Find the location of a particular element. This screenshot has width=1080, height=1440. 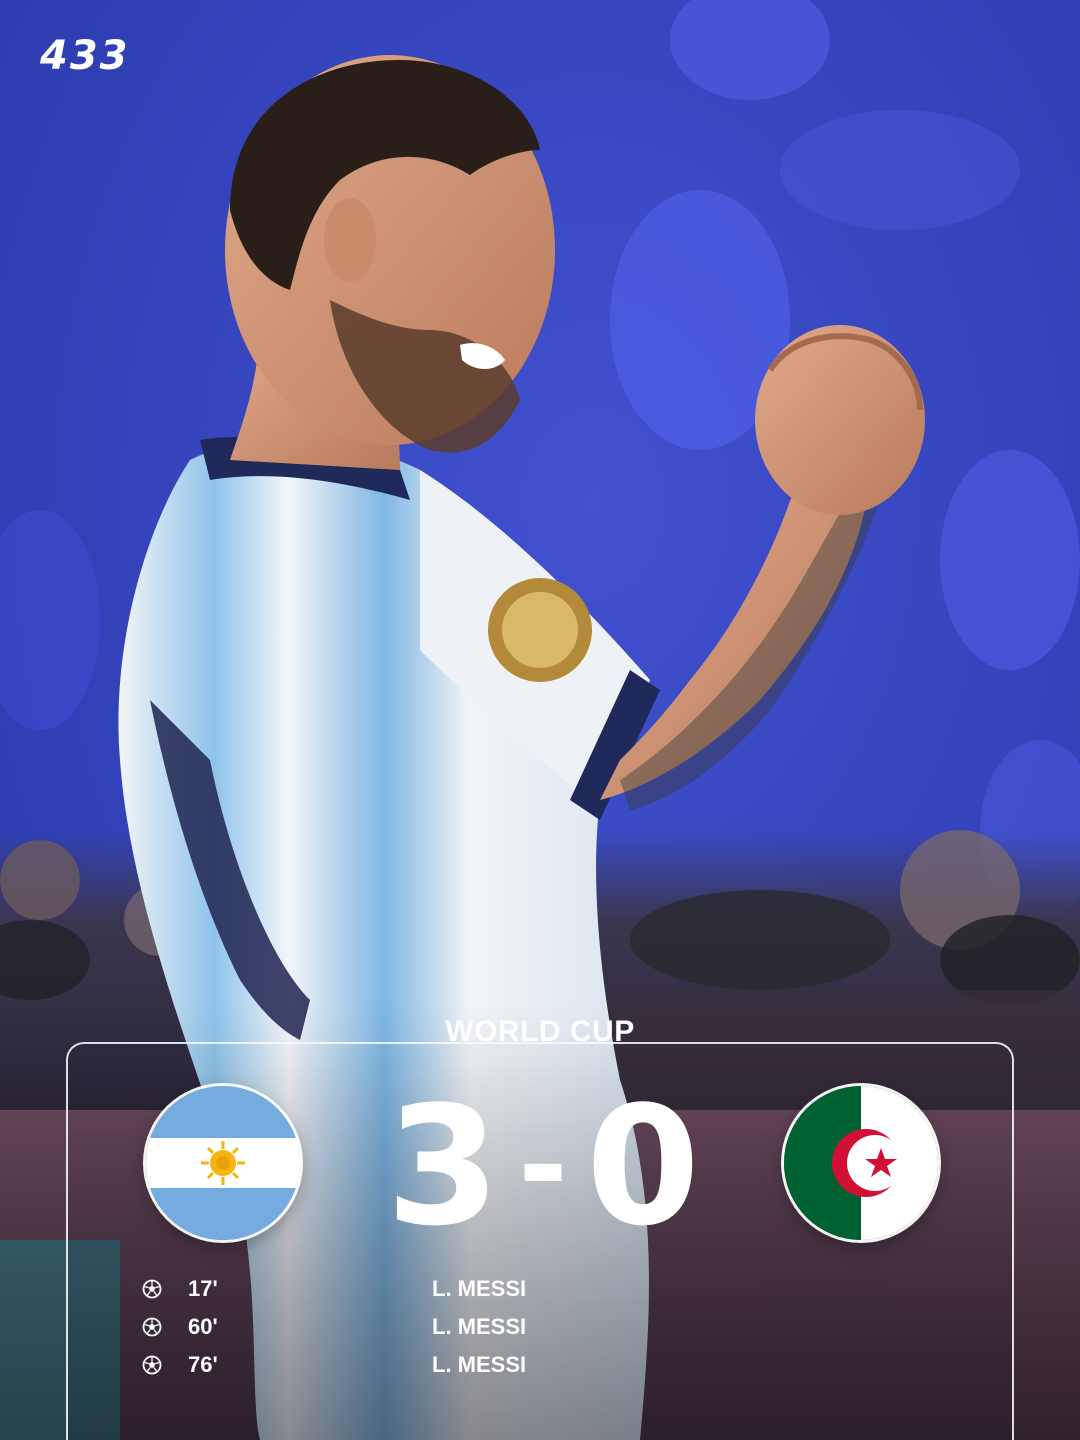

brand-logo: 433 is located at coordinates (85, 56).